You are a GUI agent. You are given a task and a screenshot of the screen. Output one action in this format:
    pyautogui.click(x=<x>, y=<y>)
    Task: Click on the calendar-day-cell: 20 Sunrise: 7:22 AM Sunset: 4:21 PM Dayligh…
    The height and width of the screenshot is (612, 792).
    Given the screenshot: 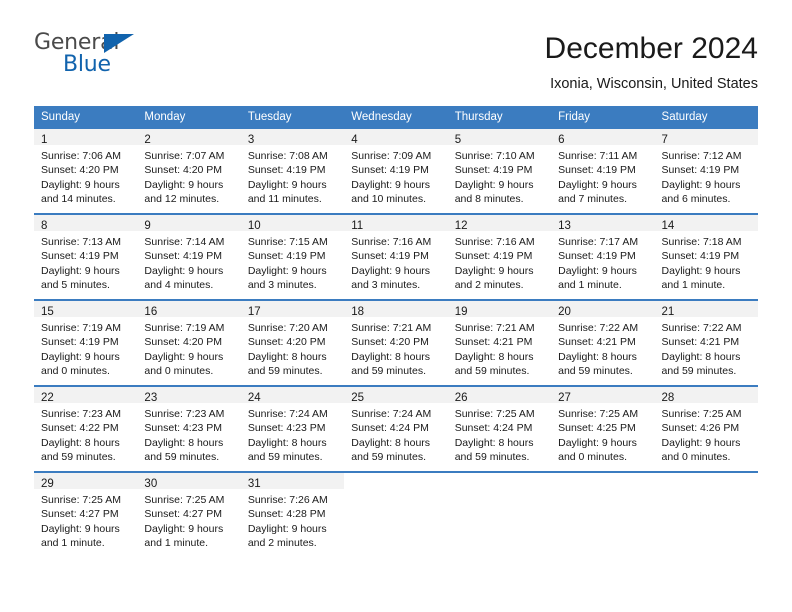 What is the action you would take?
    pyautogui.click(x=603, y=342)
    